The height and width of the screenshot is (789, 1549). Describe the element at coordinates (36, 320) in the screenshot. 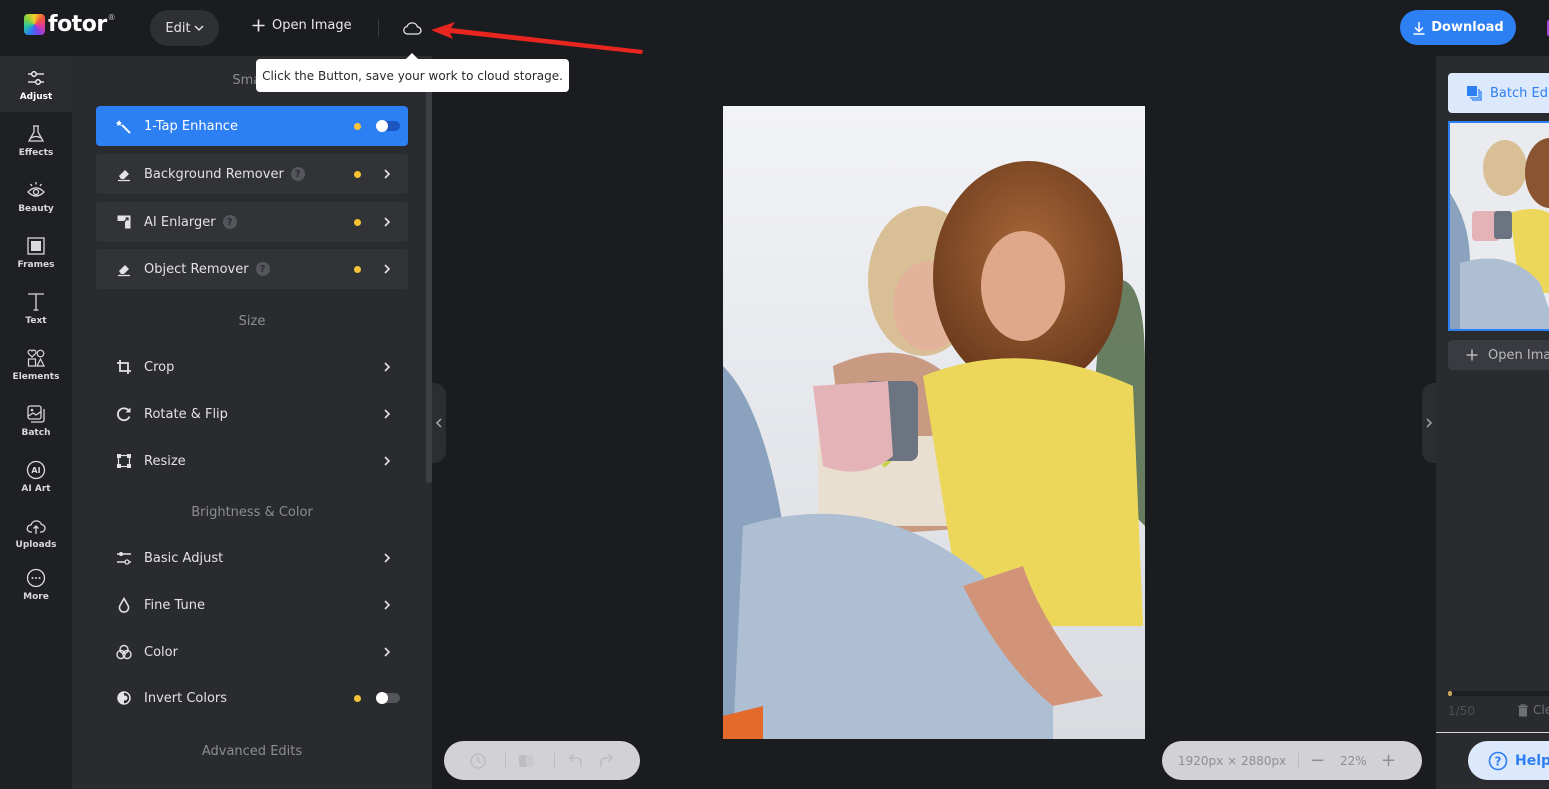

I see `nav-label: Text` at that location.